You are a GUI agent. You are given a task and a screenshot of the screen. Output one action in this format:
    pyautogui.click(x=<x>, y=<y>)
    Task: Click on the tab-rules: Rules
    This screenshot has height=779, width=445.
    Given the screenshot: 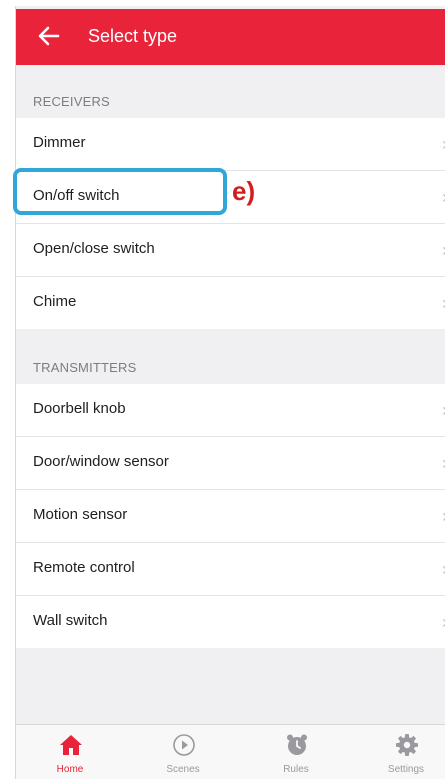 What is the action you would take?
    pyautogui.click(x=296, y=752)
    